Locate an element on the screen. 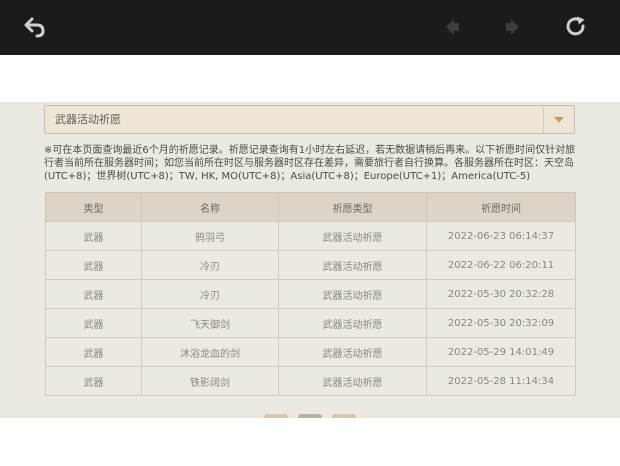 This screenshot has width=620, height=466. header-cell: 名称 is located at coordinates (210, 207).